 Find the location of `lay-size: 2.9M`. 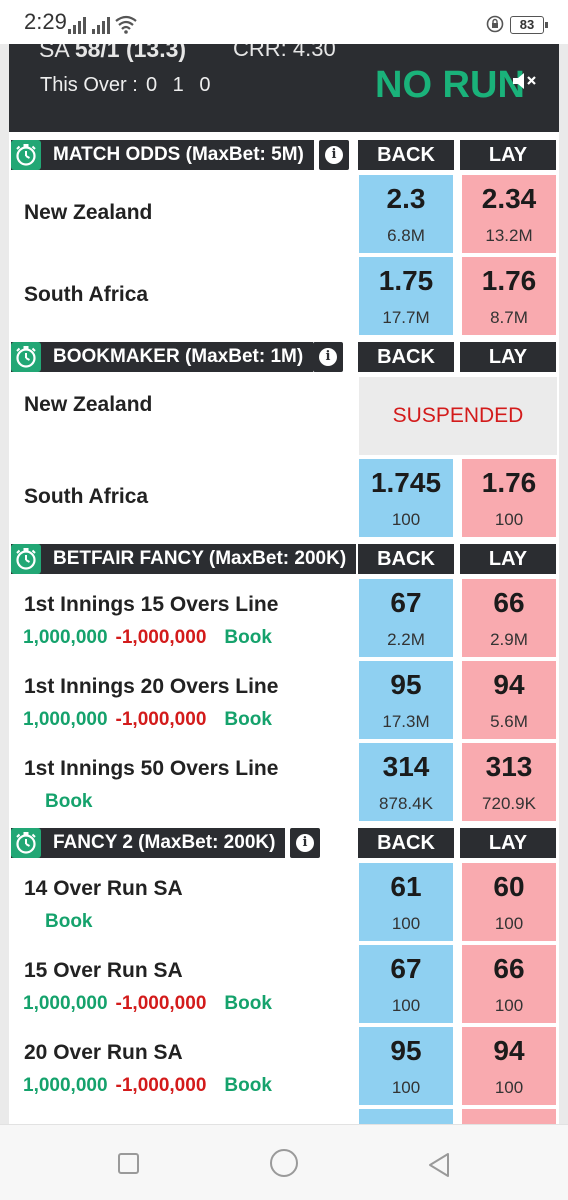

lay-size: 2.9M is located at coordinates (509, 639).